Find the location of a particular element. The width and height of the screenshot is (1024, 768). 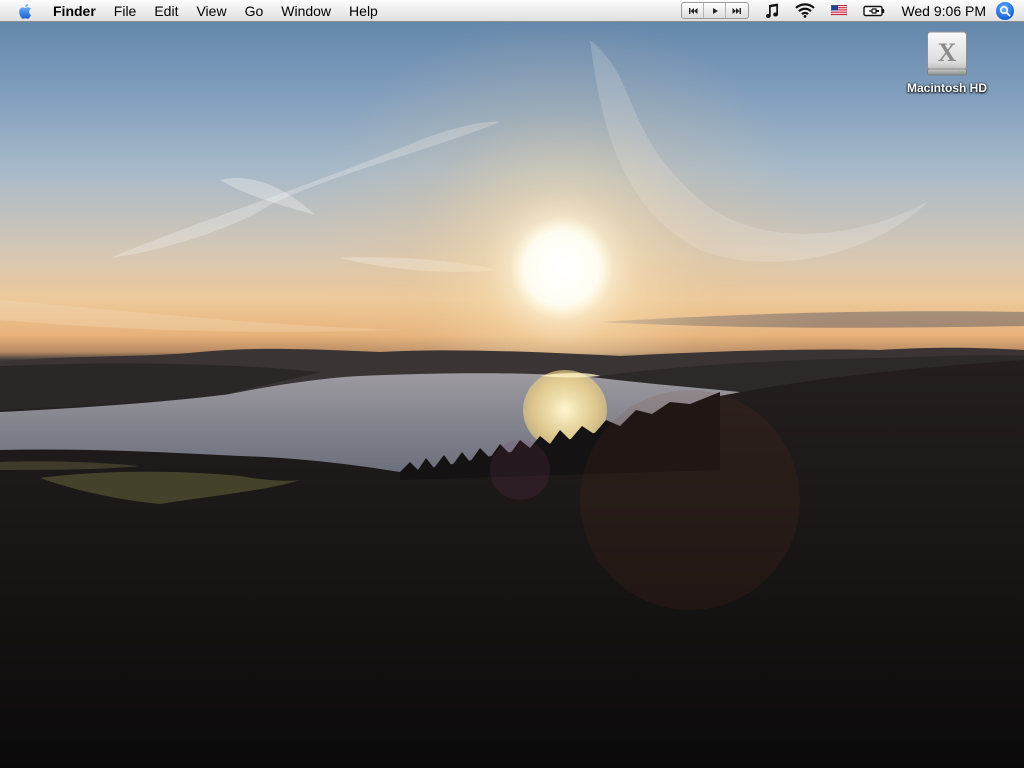

menu-file: File is located at coordinates (125, 11).